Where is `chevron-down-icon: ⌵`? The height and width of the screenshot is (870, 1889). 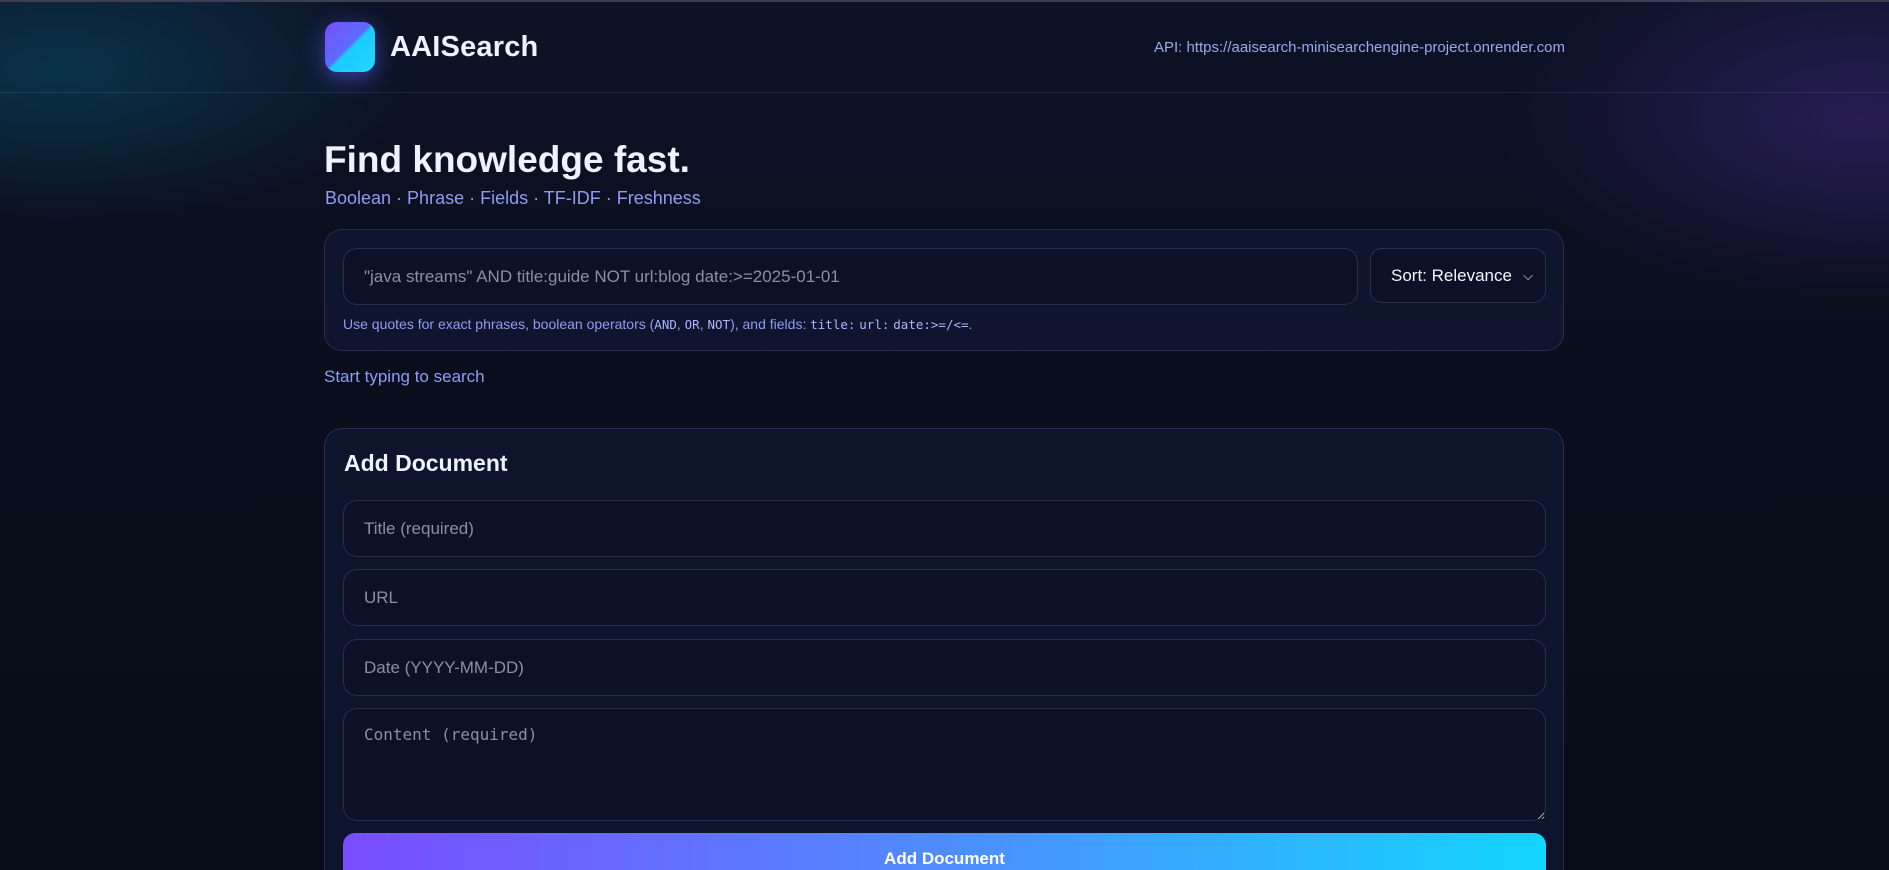
chevron-down-icon: ⌵ is located at coordinates (1528, 275).